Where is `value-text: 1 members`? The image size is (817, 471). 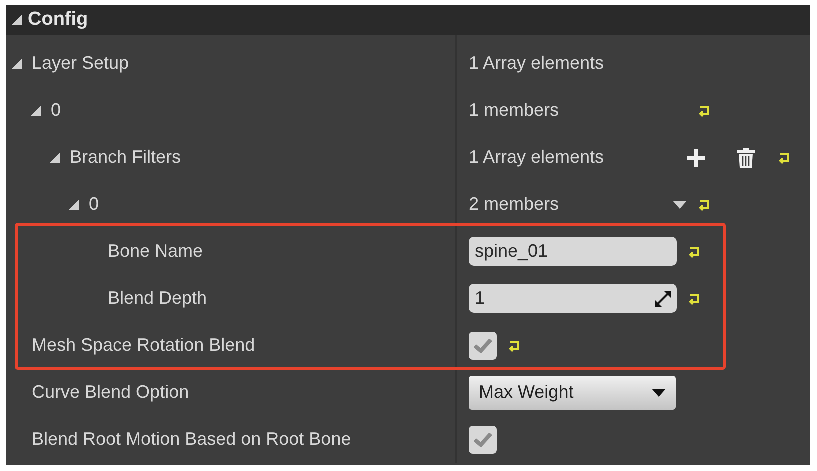
value-text: 1 members is located at coordinates (514, 110).